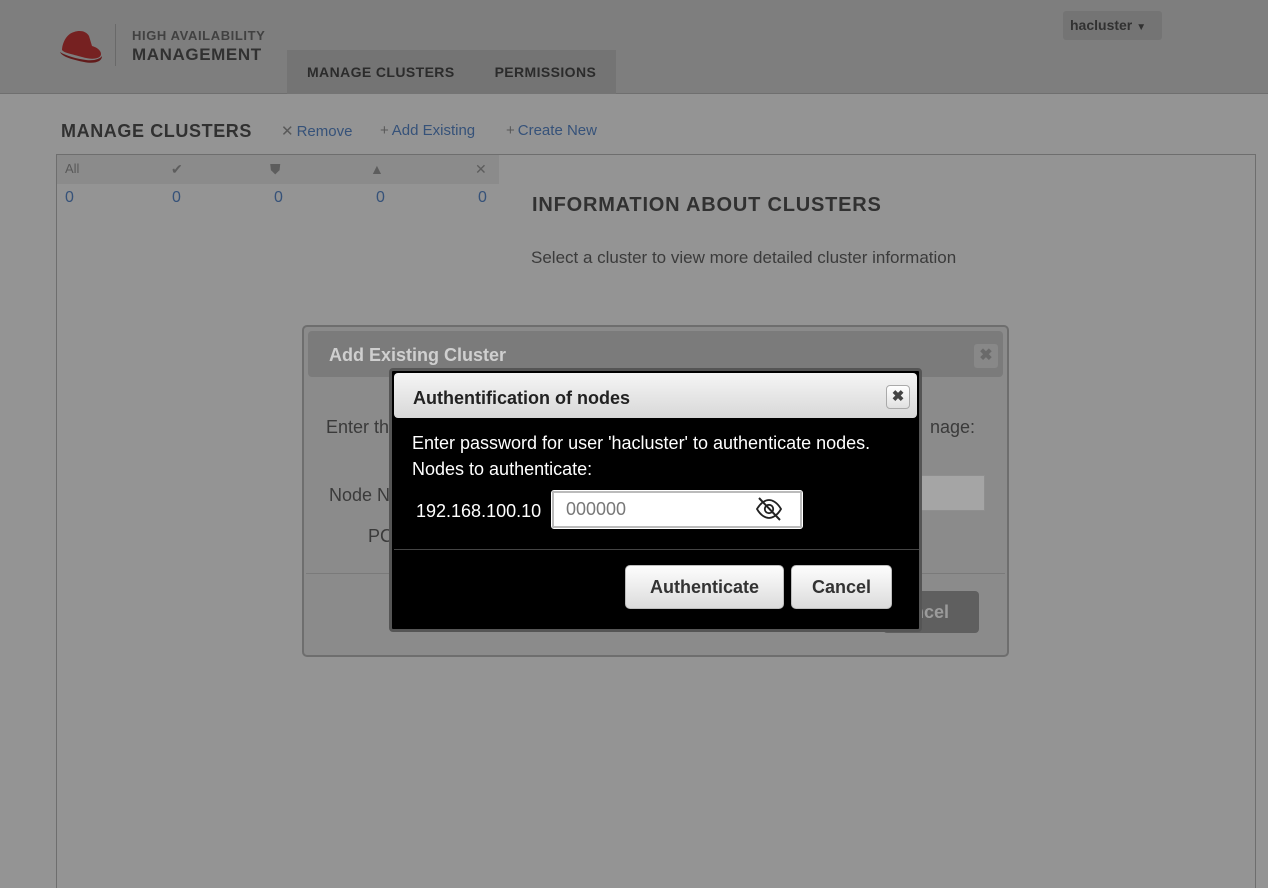 The height and width of the screenshot is (888, 1268). What do you see at coordinates (502, 469) in the screenshot?
I see `nodes-label: Nodes to authenticate:` at bounding box center [502, 469].